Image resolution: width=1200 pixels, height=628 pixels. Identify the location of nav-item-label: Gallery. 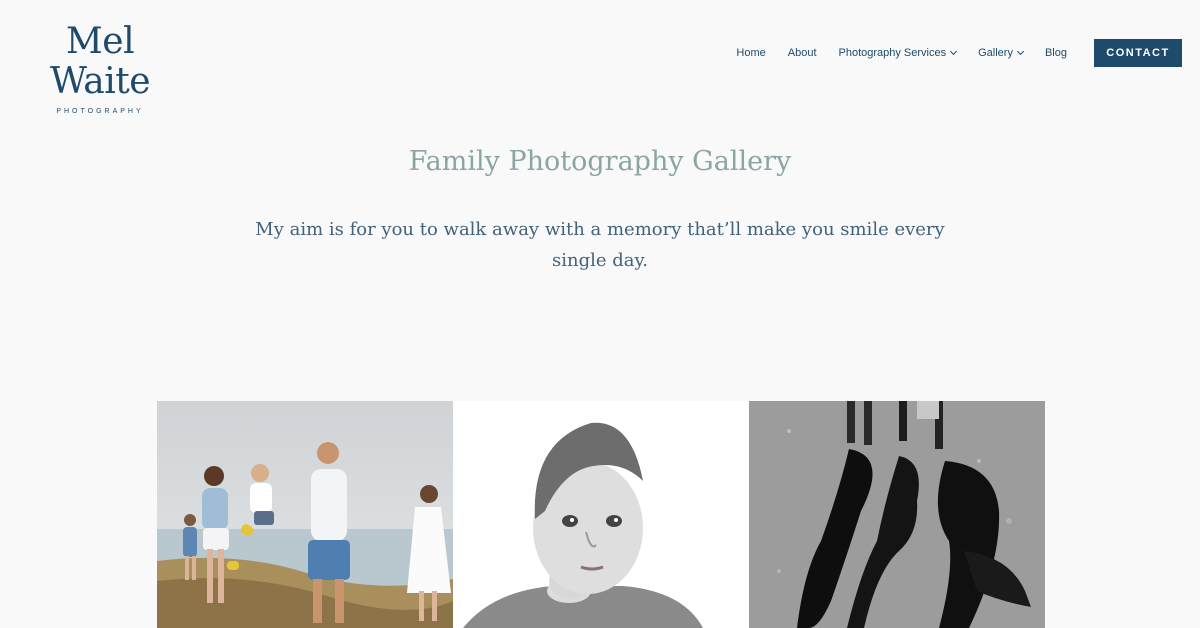
(995, 53).